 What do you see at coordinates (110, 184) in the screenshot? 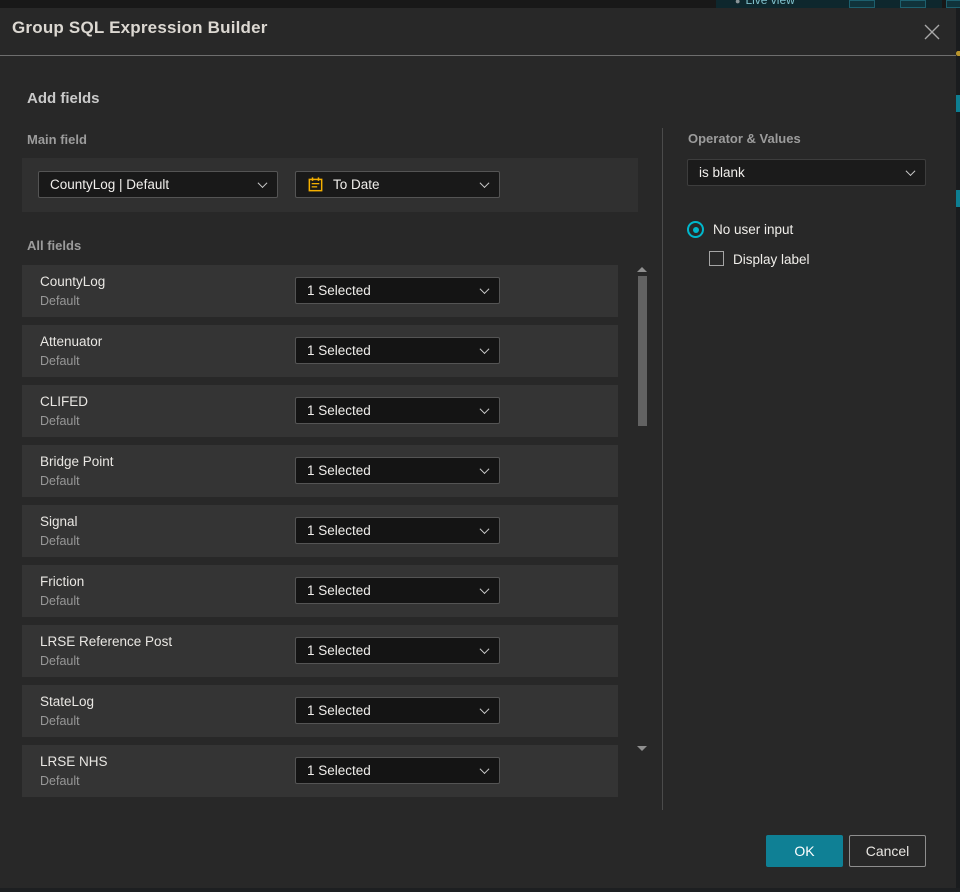
I see `dropdown-value: CountyLog | Default` at bounding box center [110, 184].